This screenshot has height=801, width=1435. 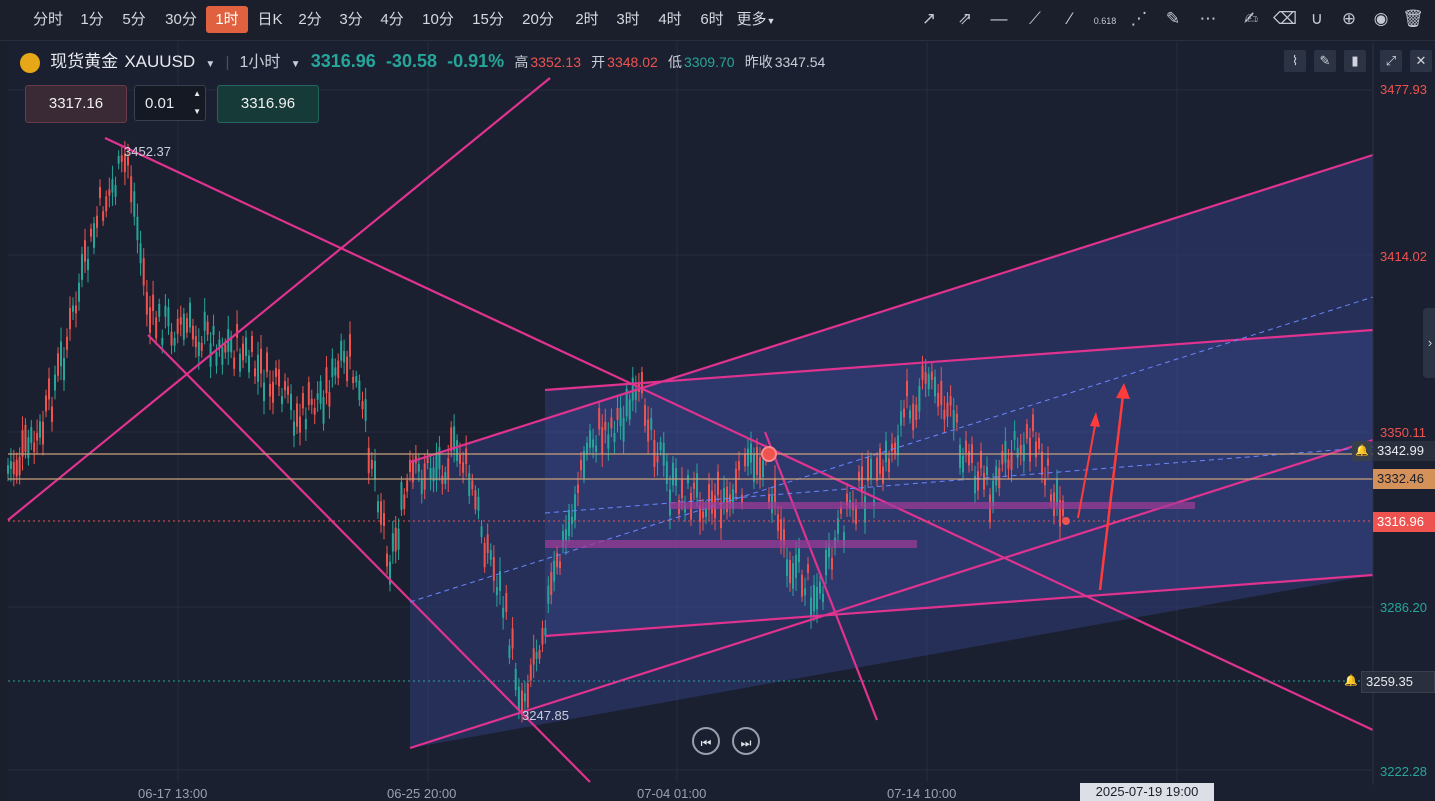 What do you see at coordinates (758, 62) in the screenshot?
I see `prev-close-label: 昨收` at bounding box center [758, 62].